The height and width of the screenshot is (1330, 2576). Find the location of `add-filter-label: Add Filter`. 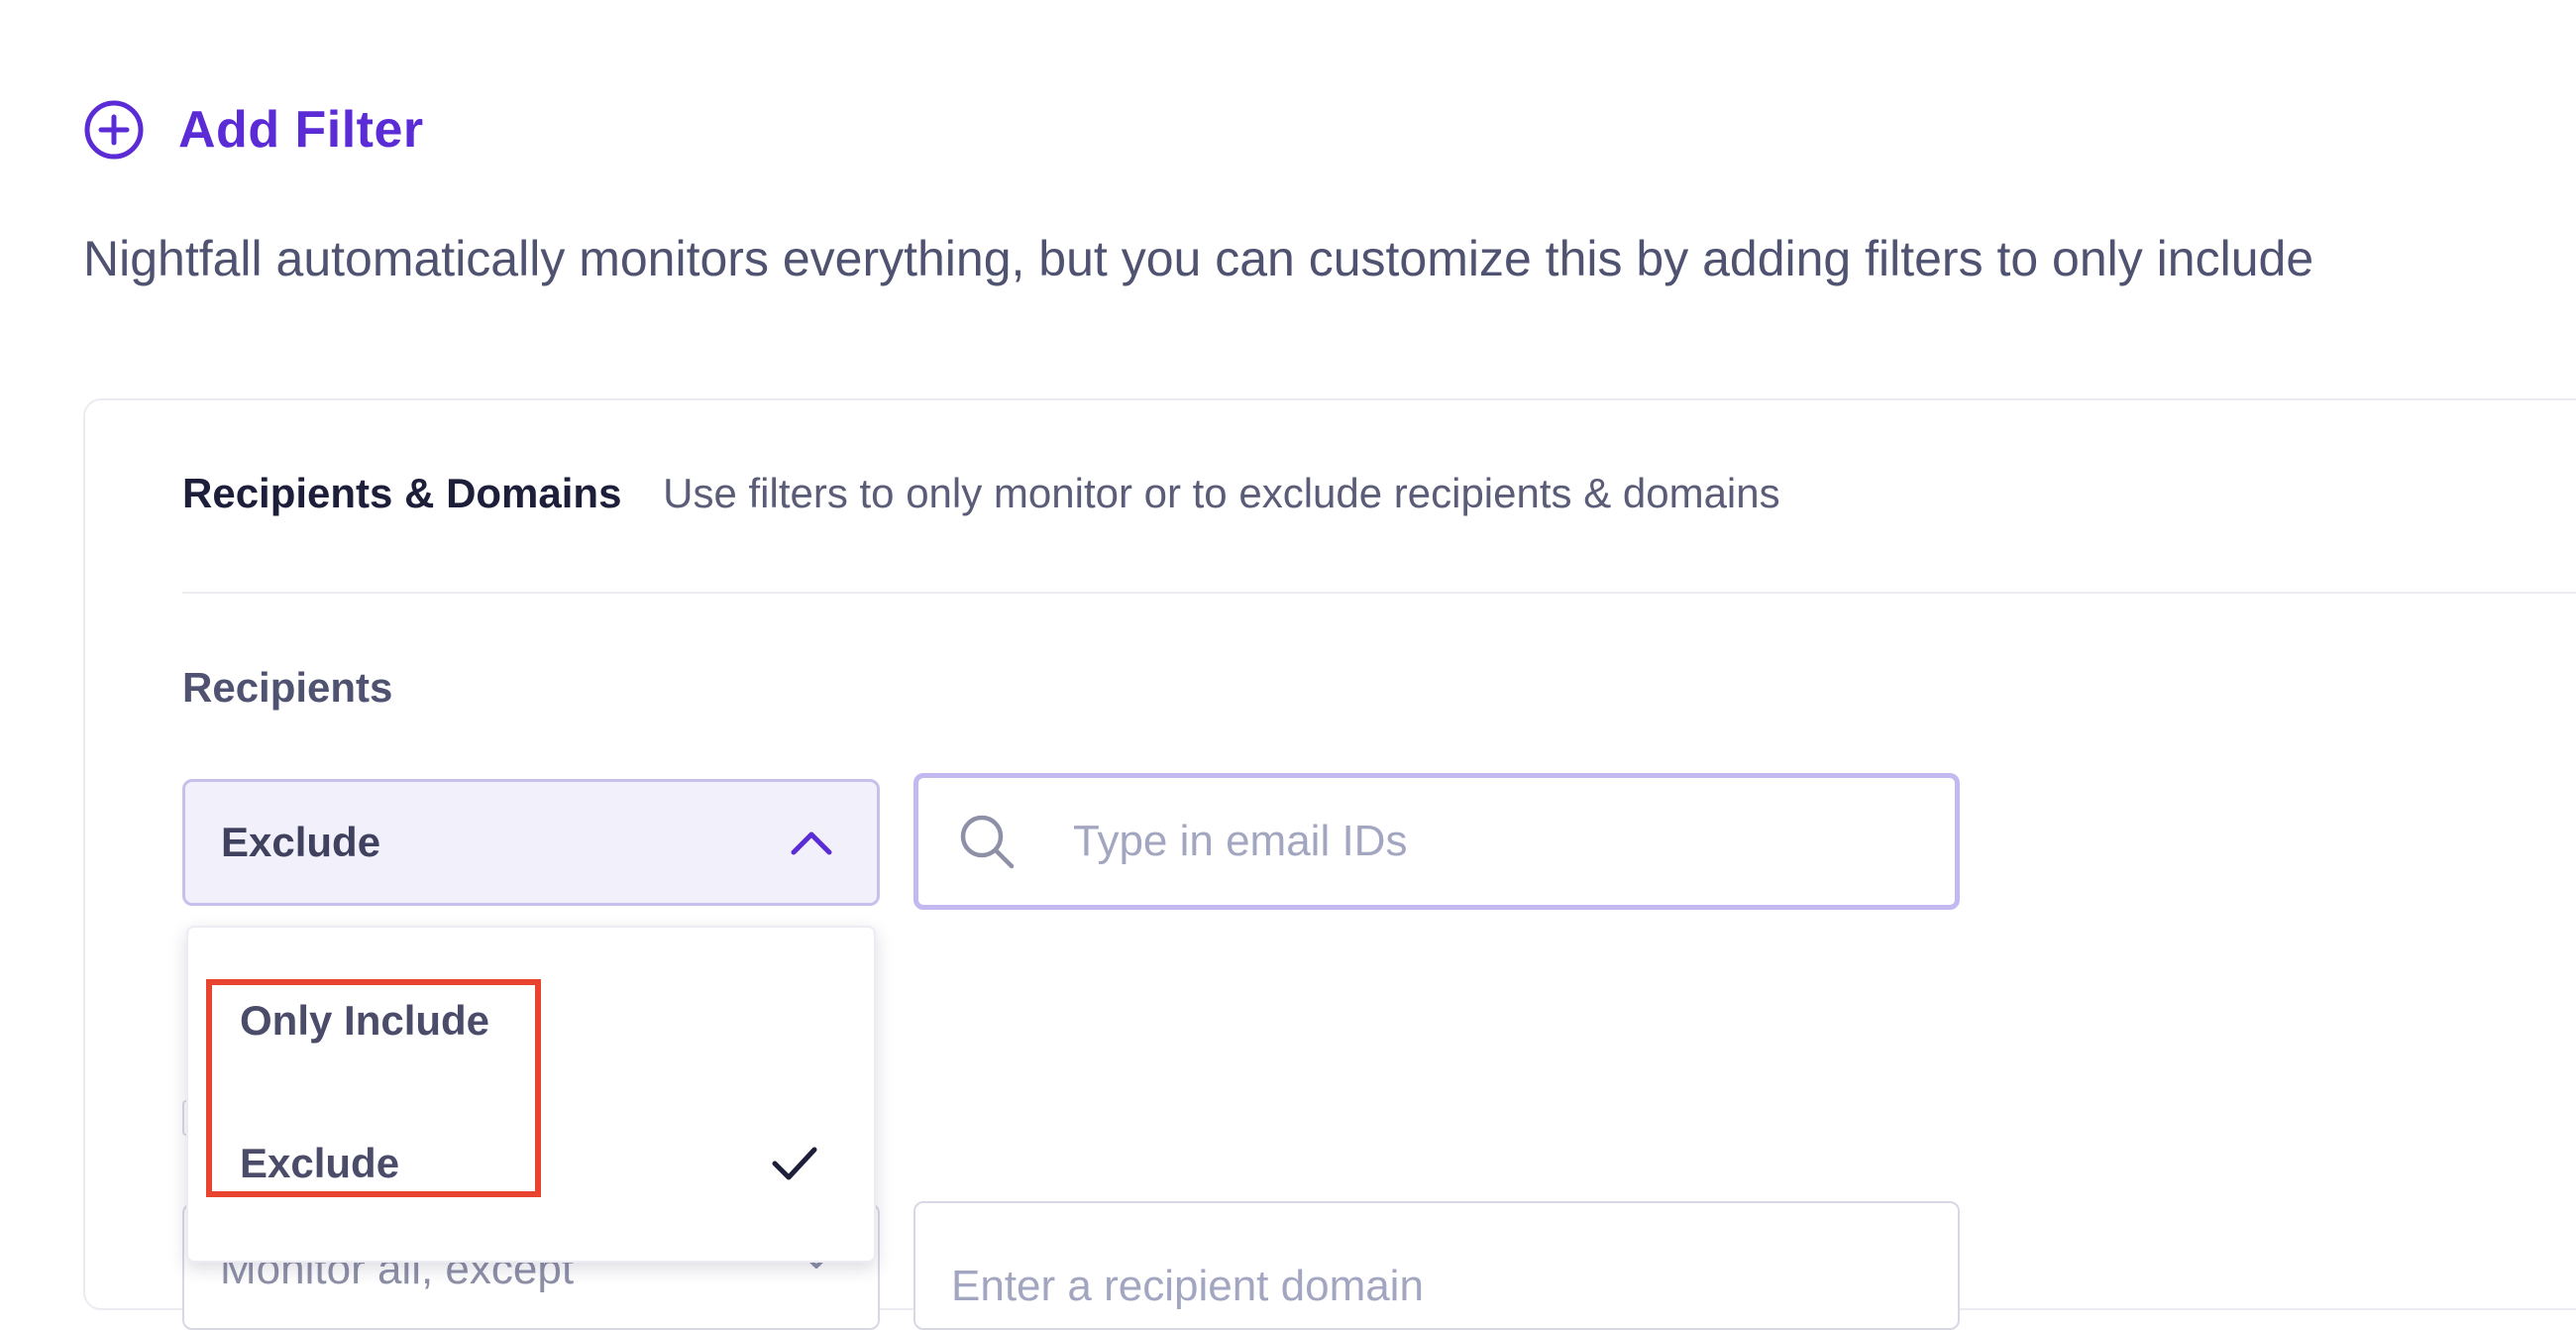

add-filter-label: Add Filter is located at coordinates (301, 130).